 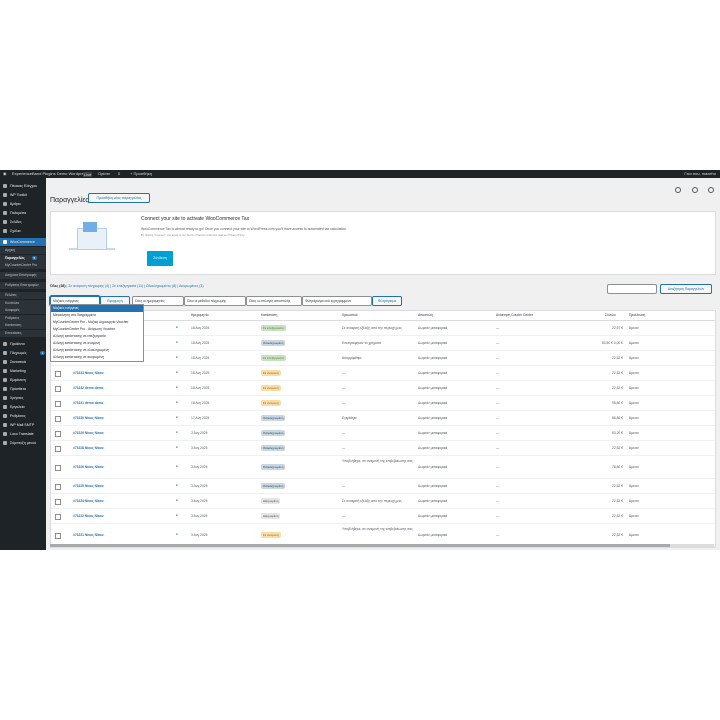 I want to click on bulk-option: Αλλαγή κατάστασης σε ακυρωμένη, so click(x=97, y=357).